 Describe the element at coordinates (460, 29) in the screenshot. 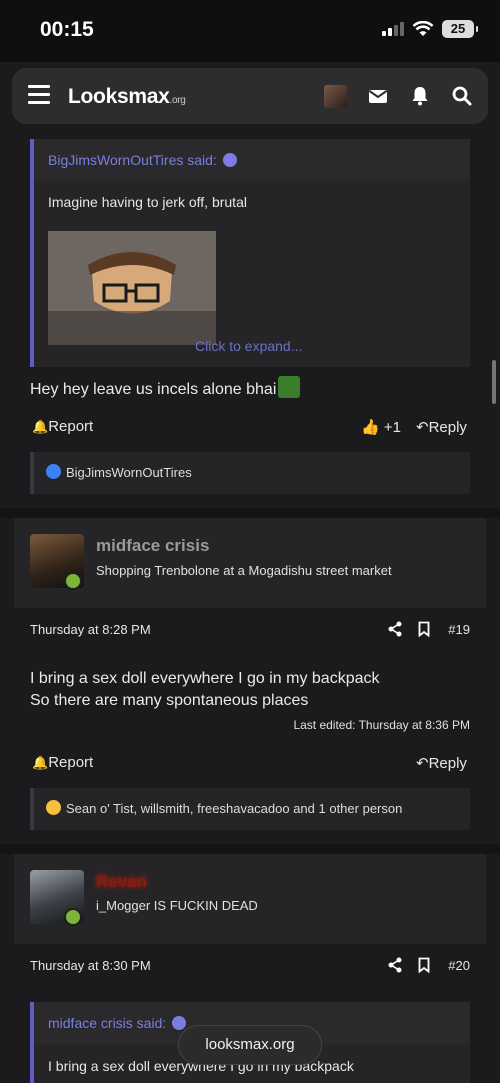

I see `battery-icon: 25` at that location.